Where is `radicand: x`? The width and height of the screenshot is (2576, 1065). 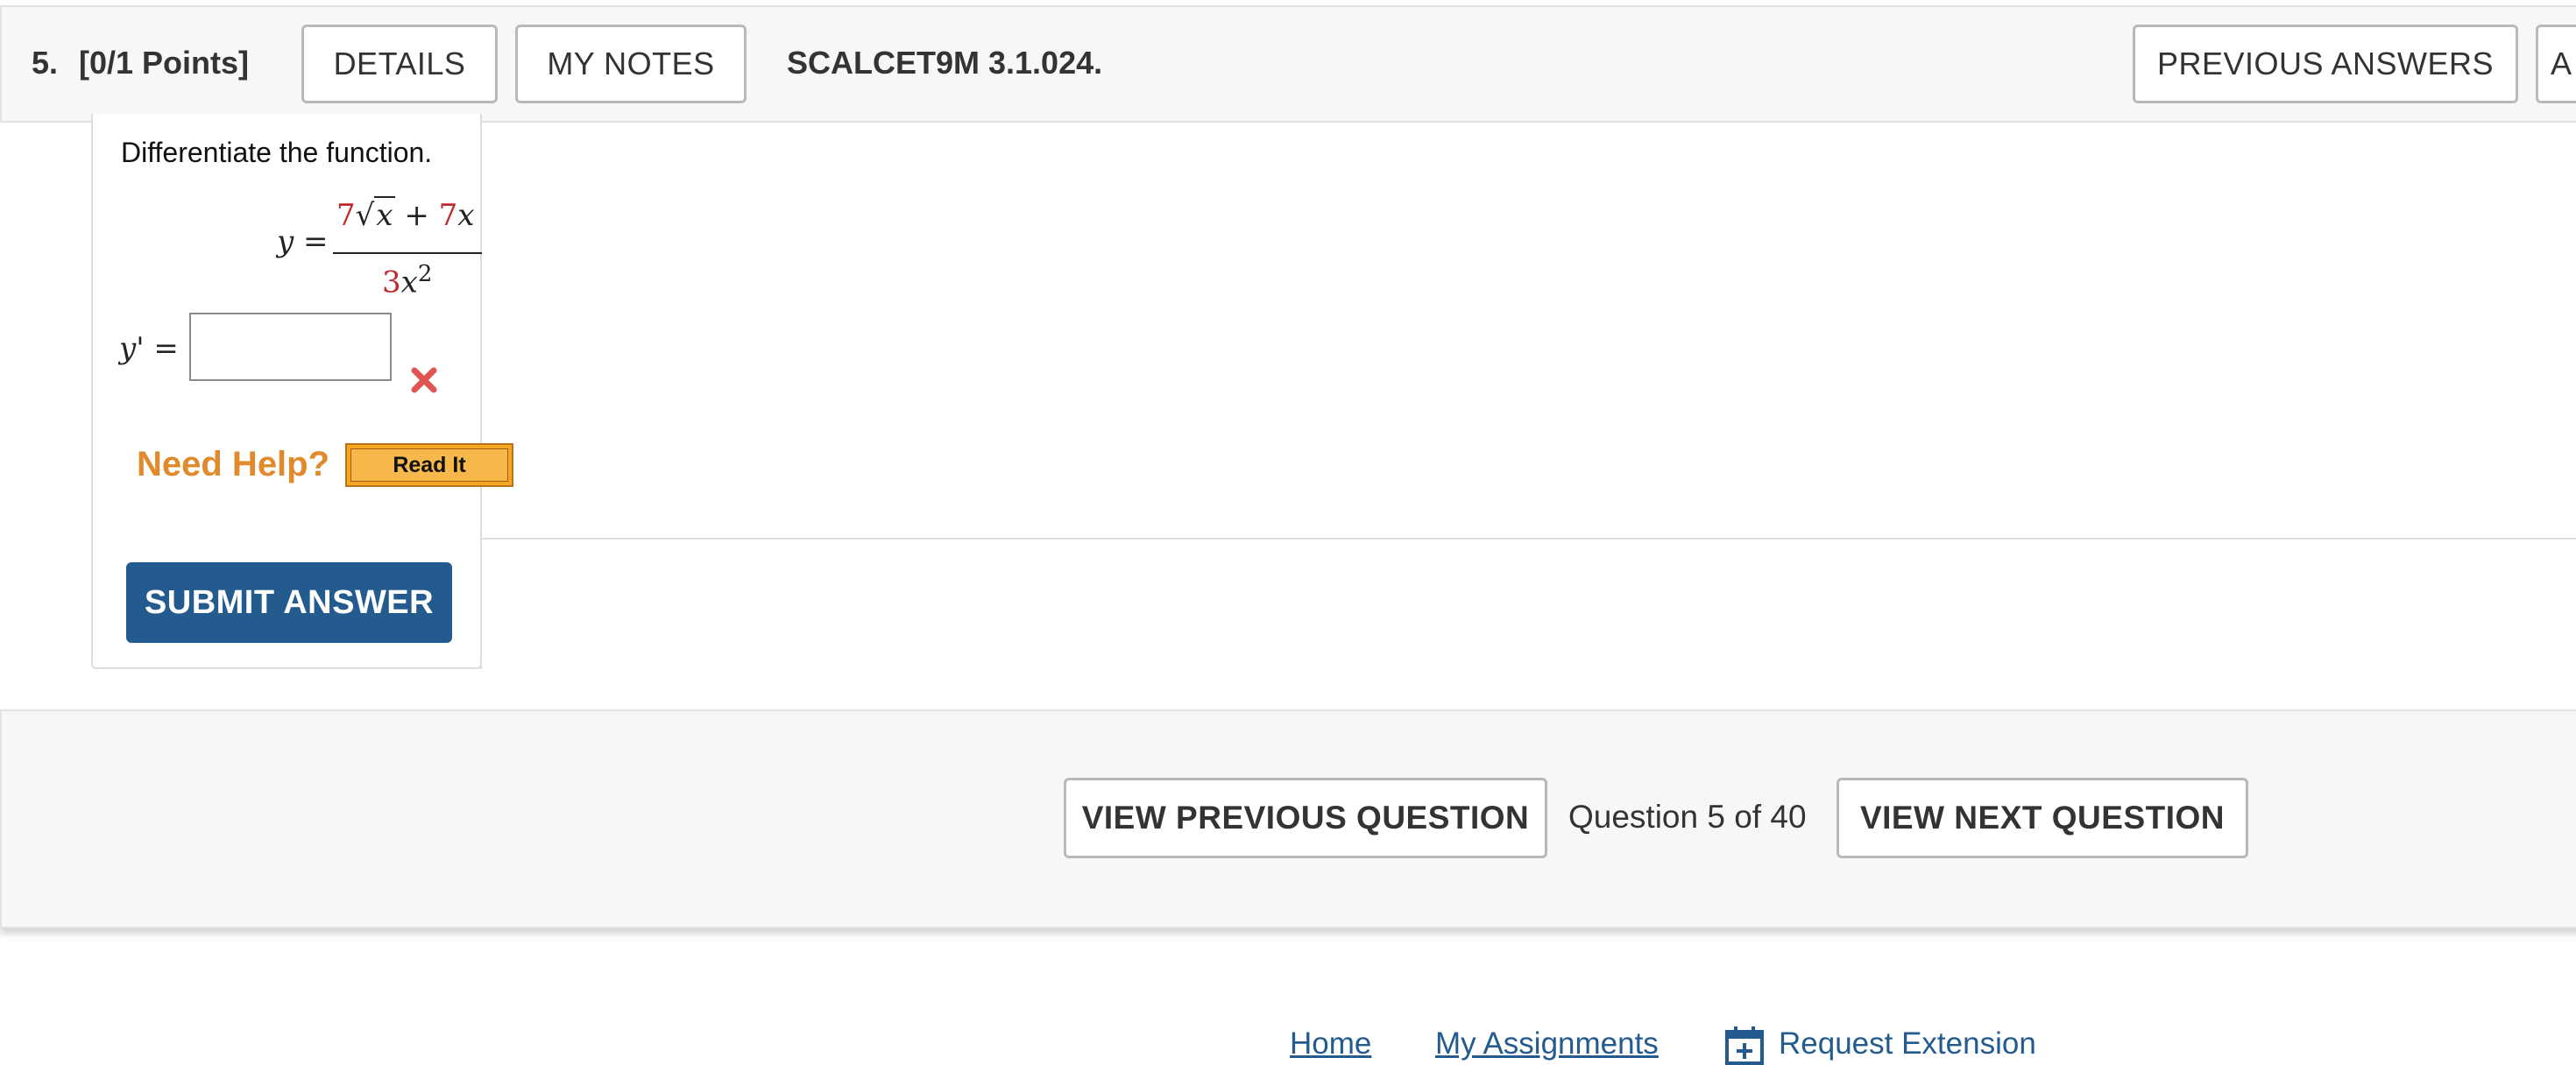
radicand: x is located at coordinates (384, 214).